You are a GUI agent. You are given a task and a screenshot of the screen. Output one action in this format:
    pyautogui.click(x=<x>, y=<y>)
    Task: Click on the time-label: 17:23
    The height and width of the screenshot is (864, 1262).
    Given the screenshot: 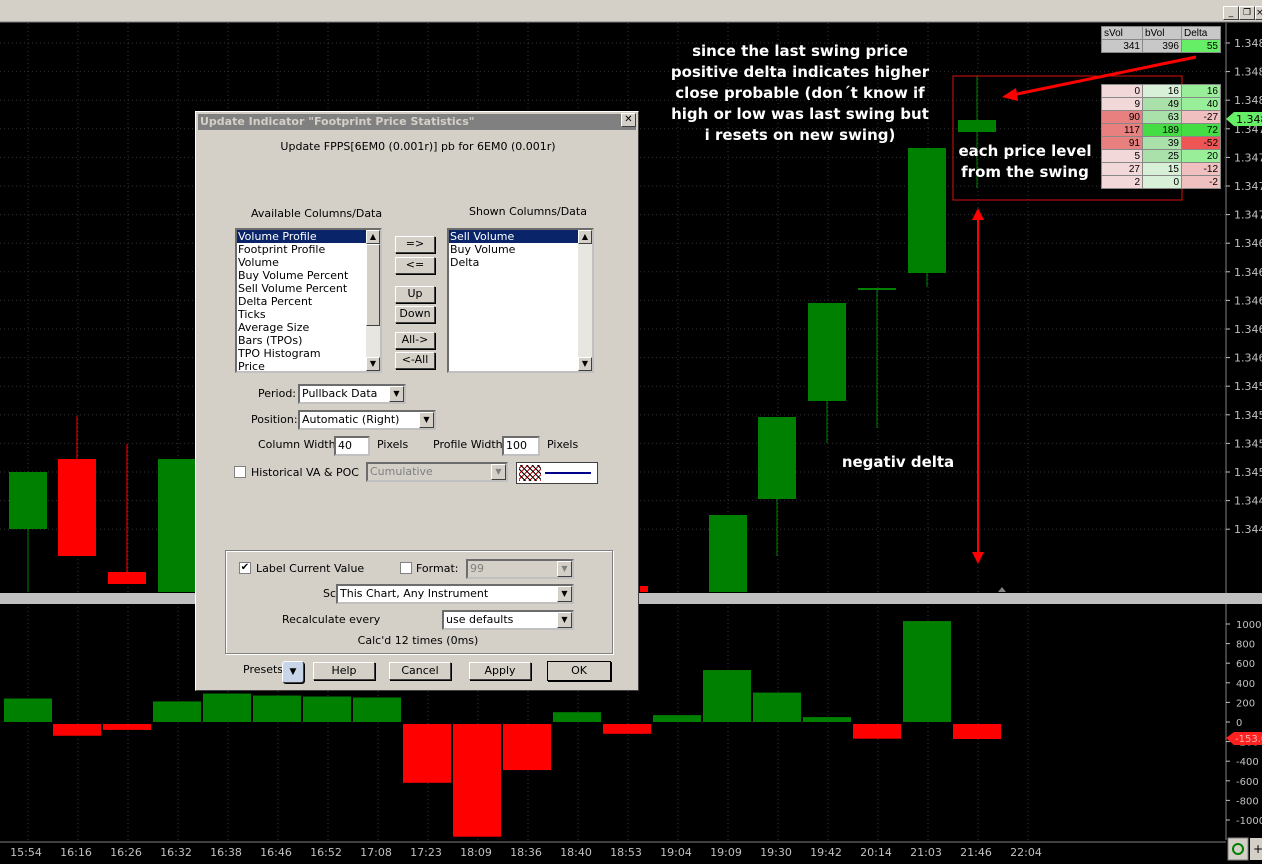 What is the action you would take?
    pyautogui.click(x=426, y=852)
    